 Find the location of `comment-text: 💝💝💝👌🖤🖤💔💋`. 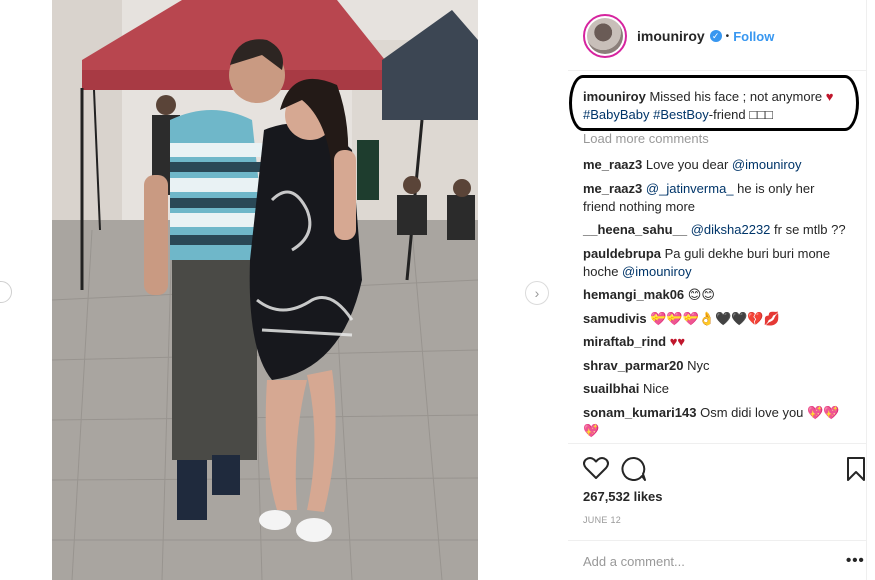

comment-text: 💝💝💝👌🖤🖤💔💋 is located at coordinates (715, 318).